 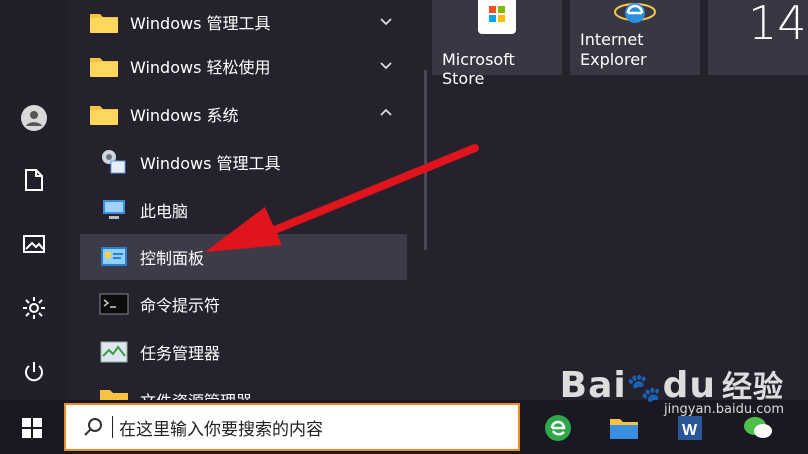 What do you see at coordinates (180, 353) in the screenshot?
I see `app-item-label: 任务管理器` at bounding box center [180, 353].